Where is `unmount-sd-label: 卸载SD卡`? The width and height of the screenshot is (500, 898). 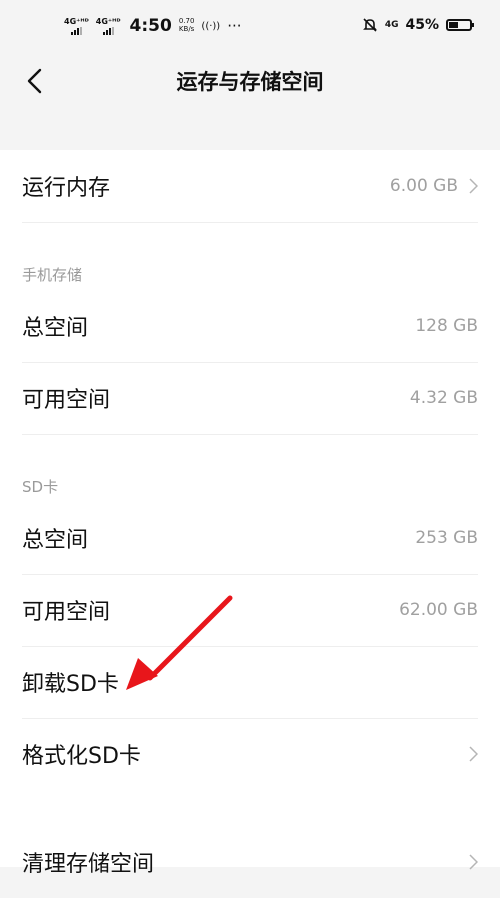
unmount-sd-label: 卸载SD卡 is located at coordinates (70, 684).